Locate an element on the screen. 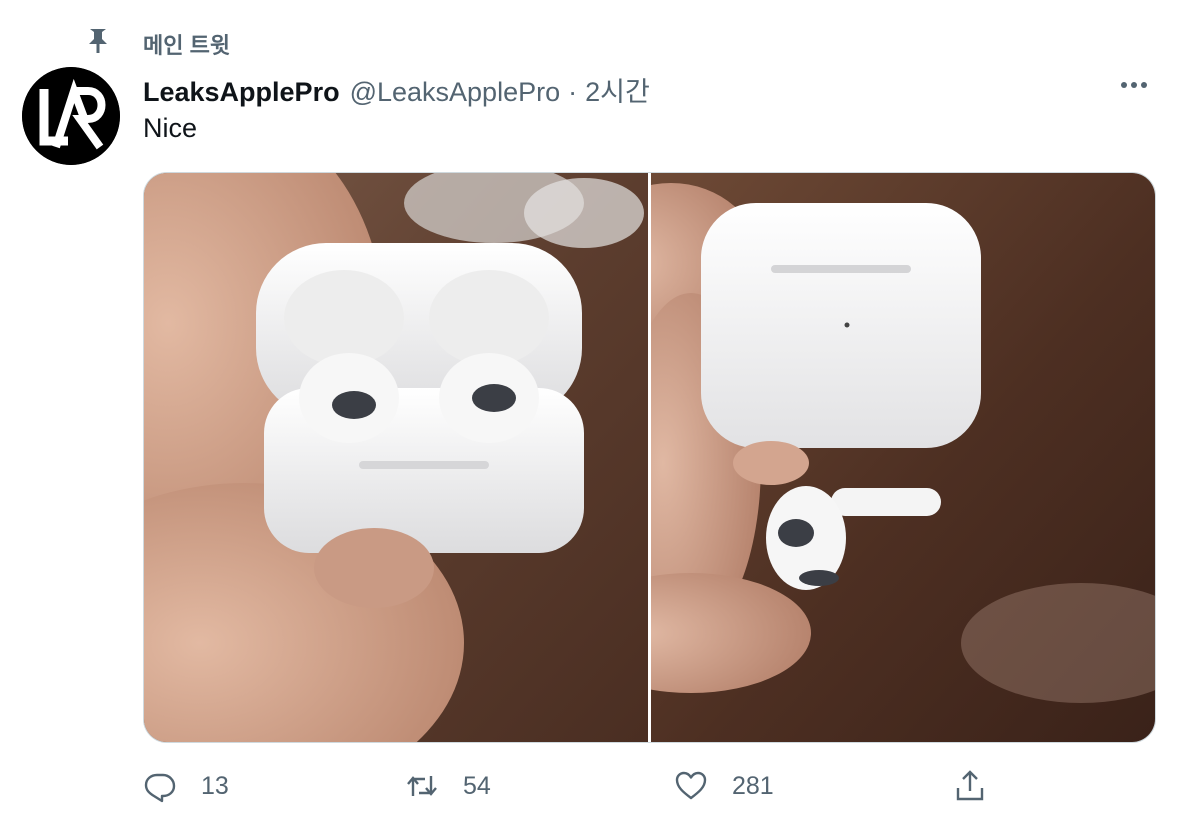 The width and height of the screenshot is (1193, 826). share-button is located at coordinates (970, 786).